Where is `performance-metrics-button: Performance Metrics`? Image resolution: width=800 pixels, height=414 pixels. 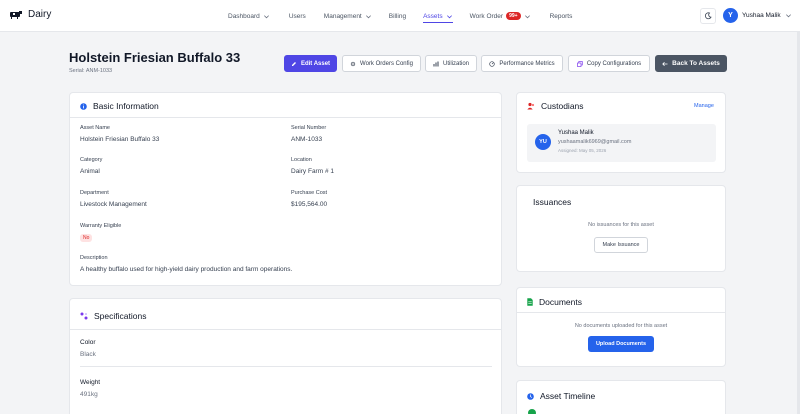
performance-metrics-button: Performance Metrics is located at coordinates (522, 63).